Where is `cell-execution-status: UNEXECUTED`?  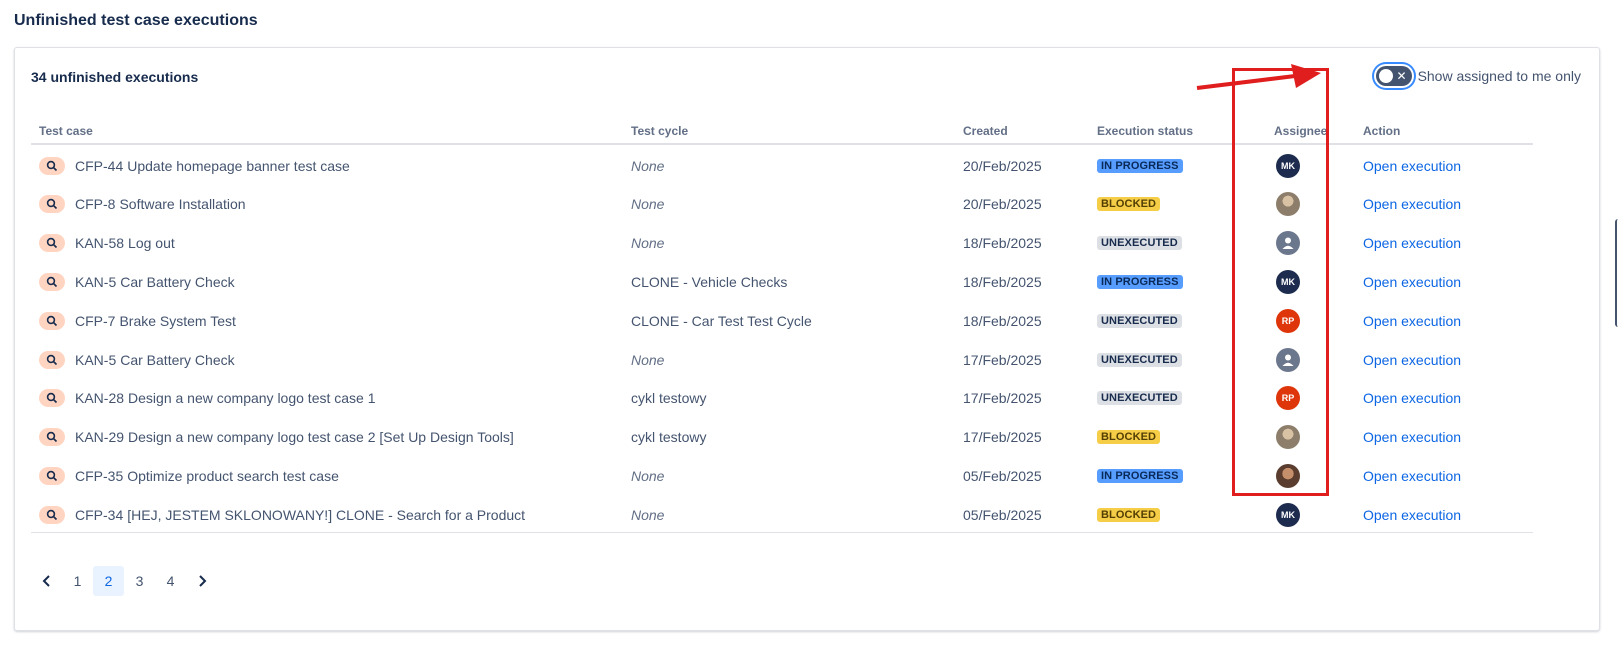 cell-execution-status: UNEXECUTED is located at coordinates (1139, 320).